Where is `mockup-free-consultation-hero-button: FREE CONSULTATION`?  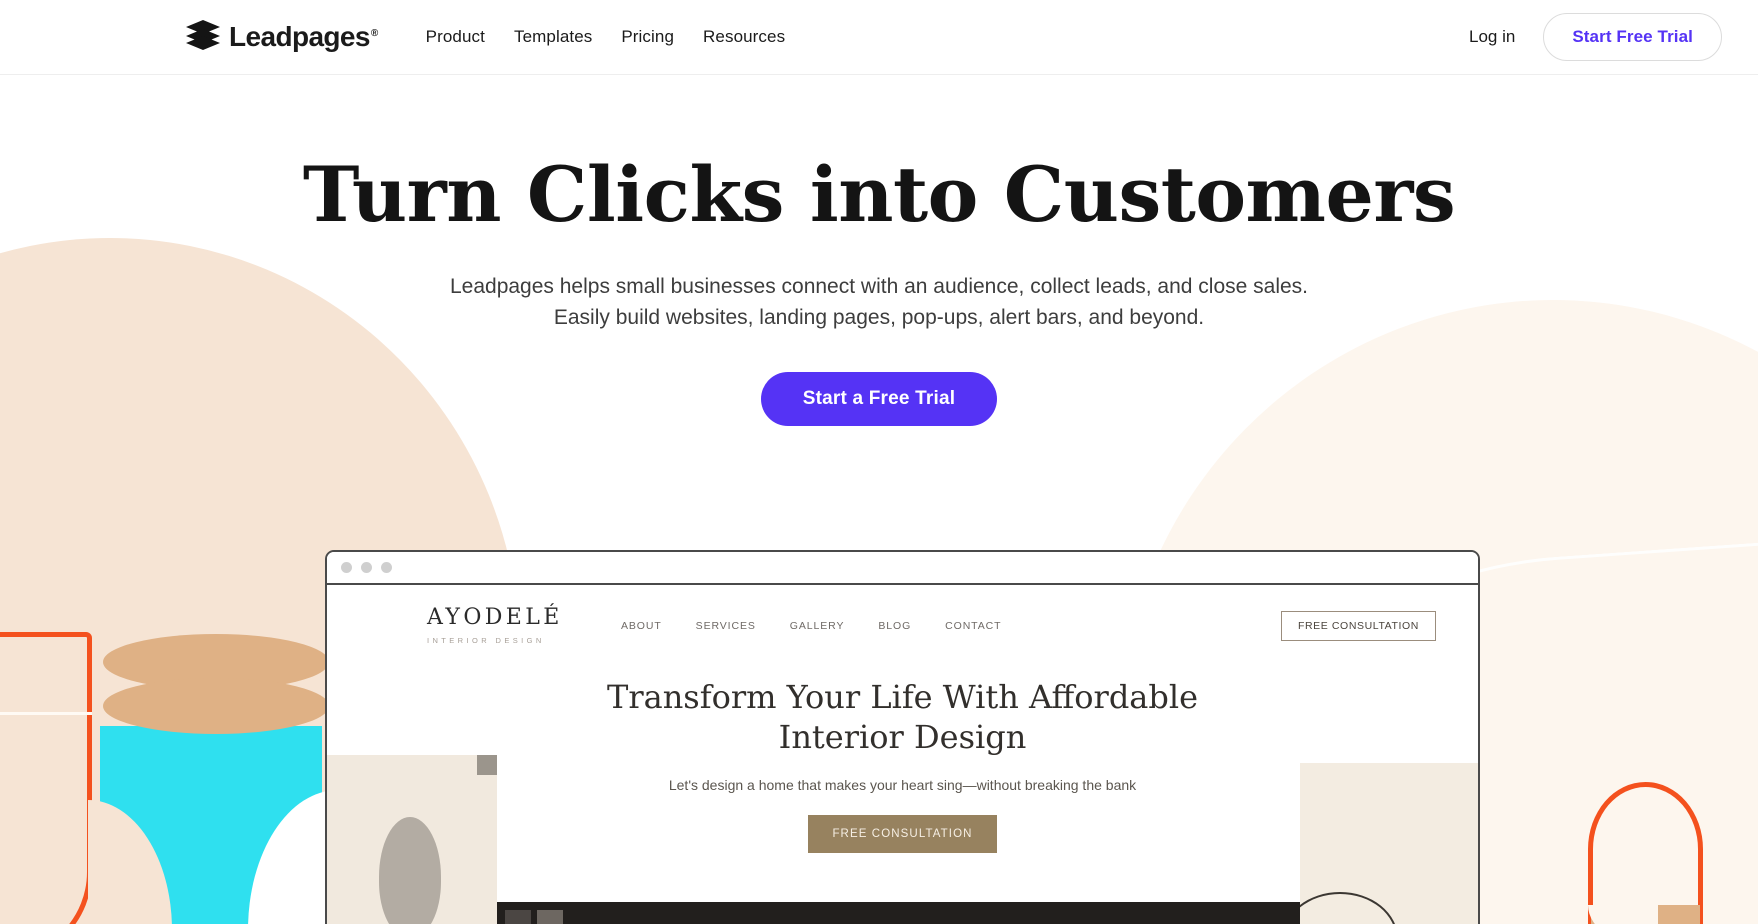
mockup-free-consultation-hero-button: FREE CONSULTATION is located at coordinates (902, 834).